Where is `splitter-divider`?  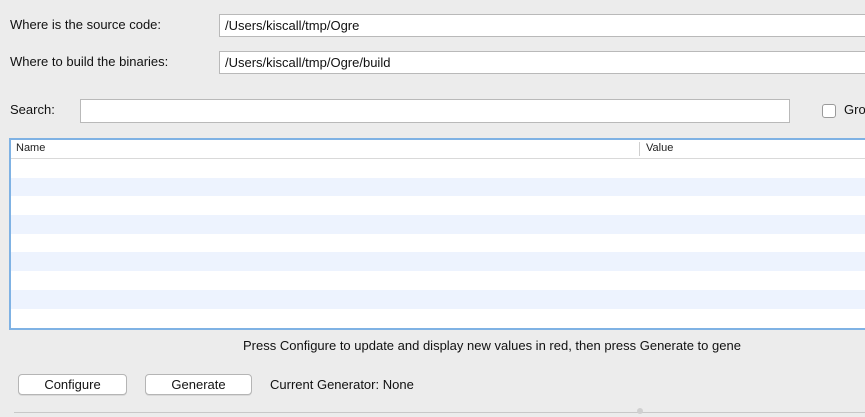 splitter-divider is located at coordinates (439, 412).